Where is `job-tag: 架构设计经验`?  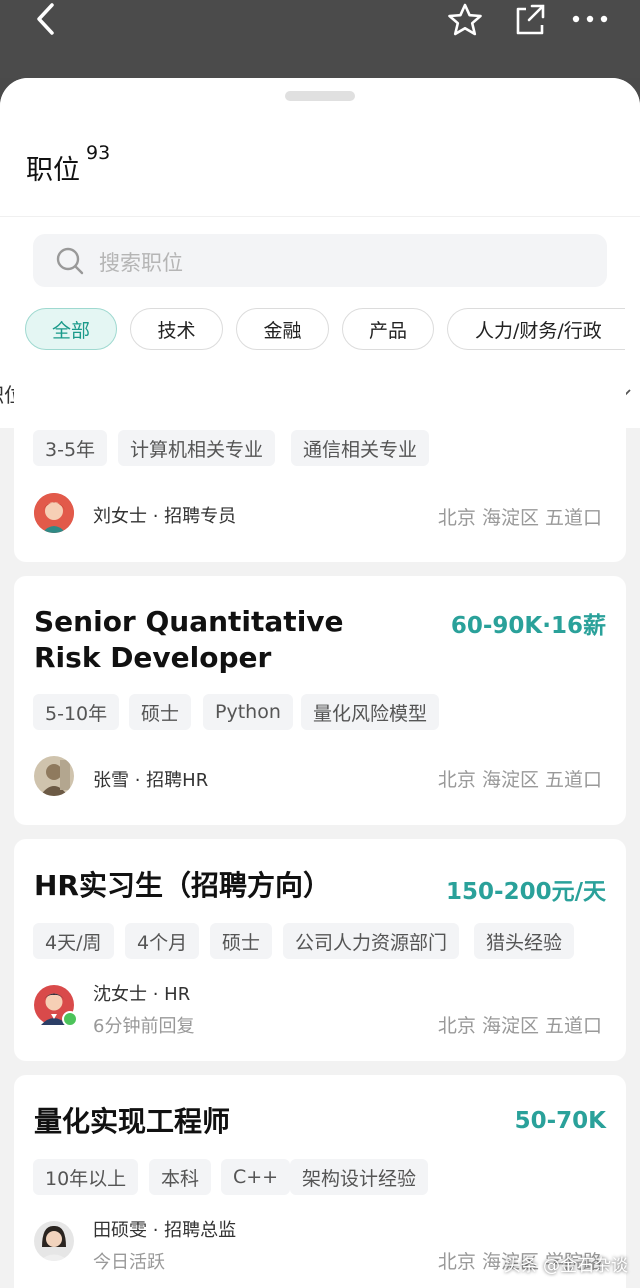 job-tag: 架构设计经验 is located at coordinates (359, 1177).